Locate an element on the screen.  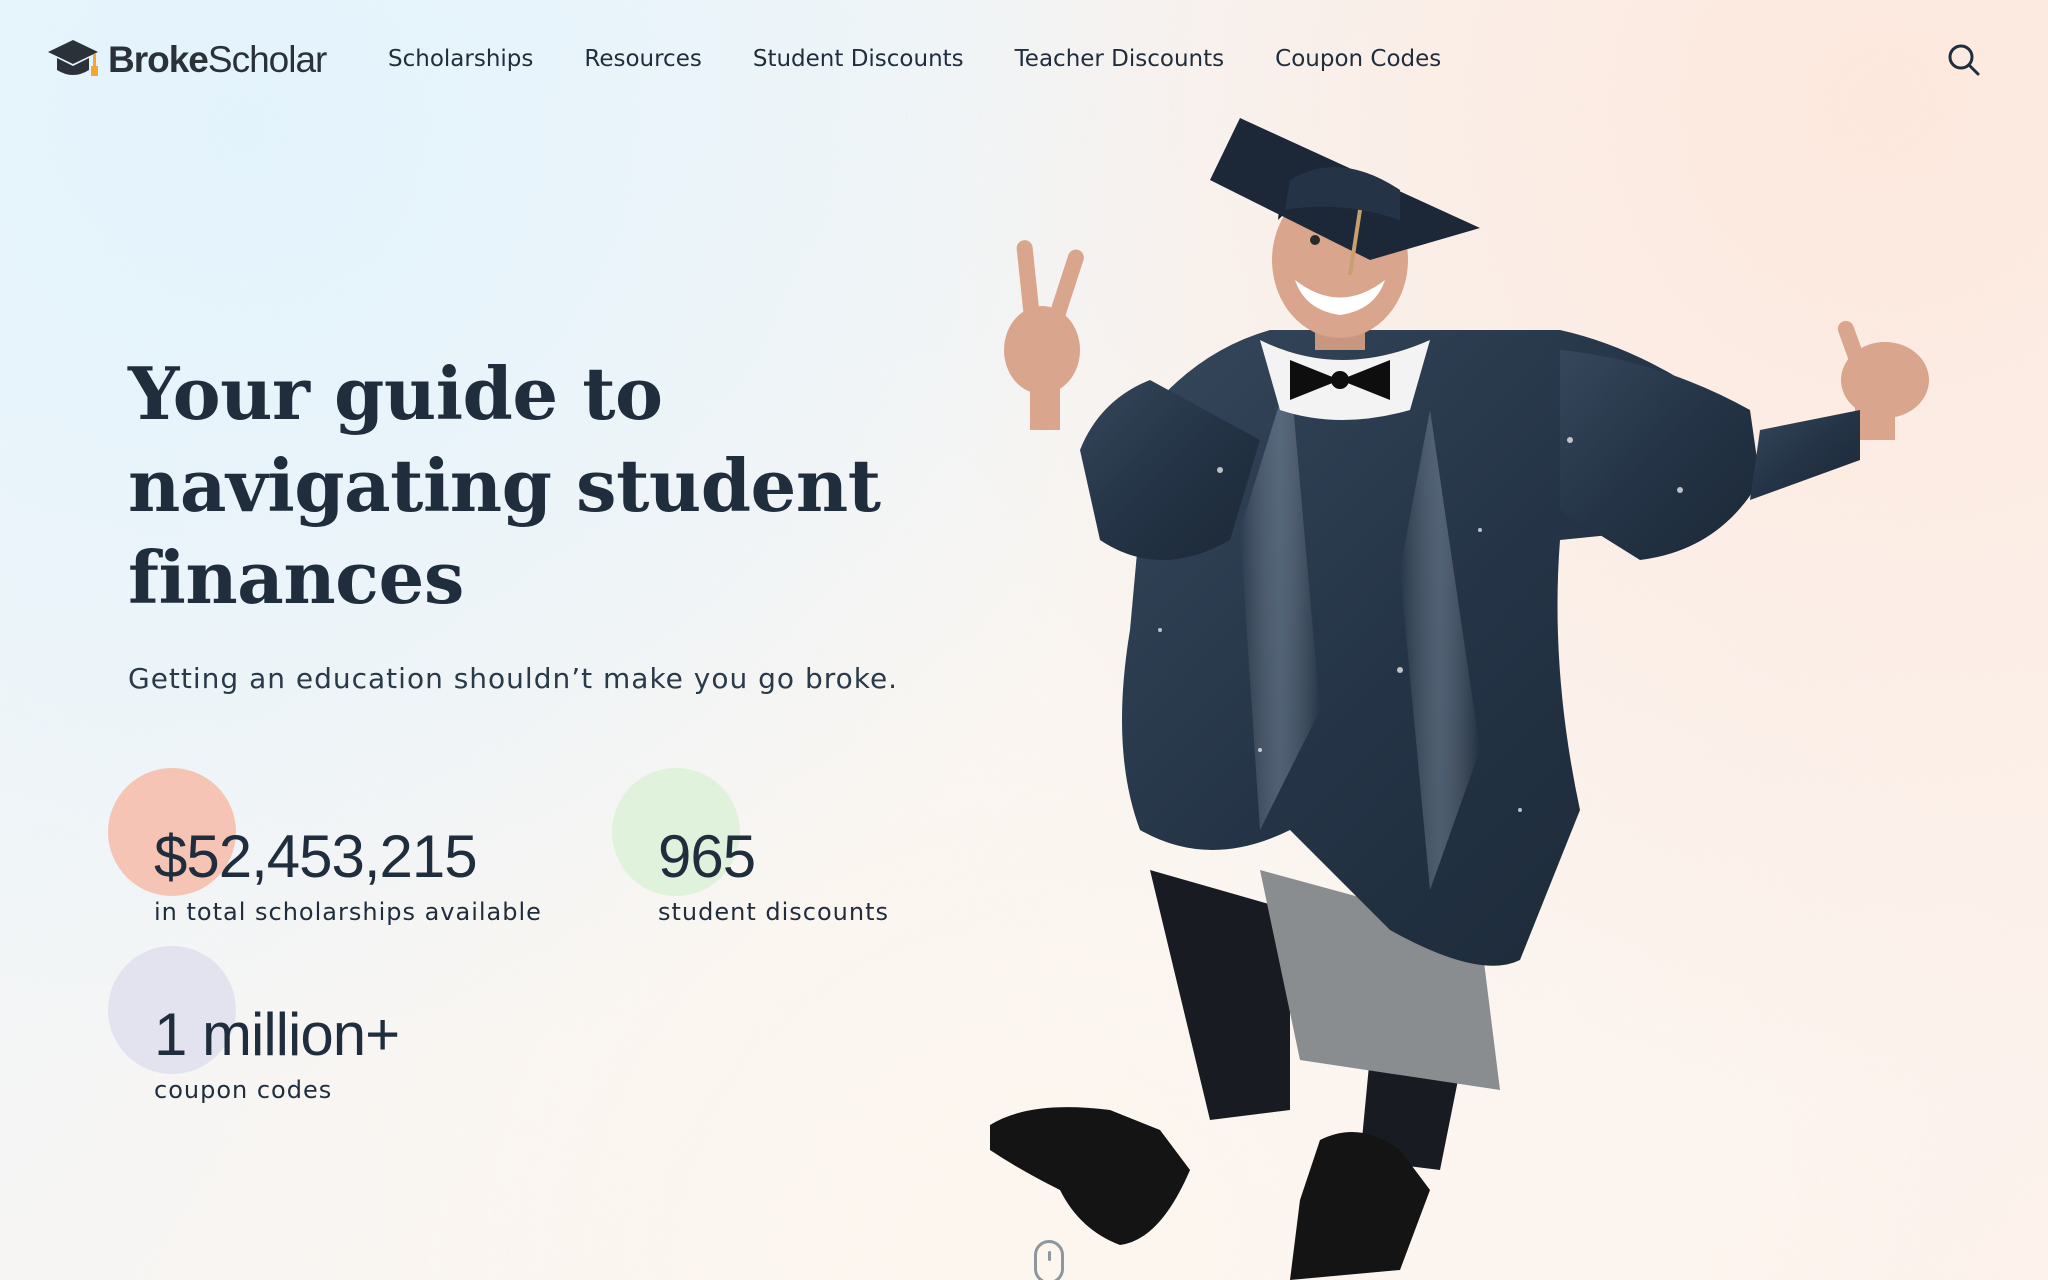
stat-coupon-codes: 1 million+ coupon codes is located at coordinates (254, 1025).